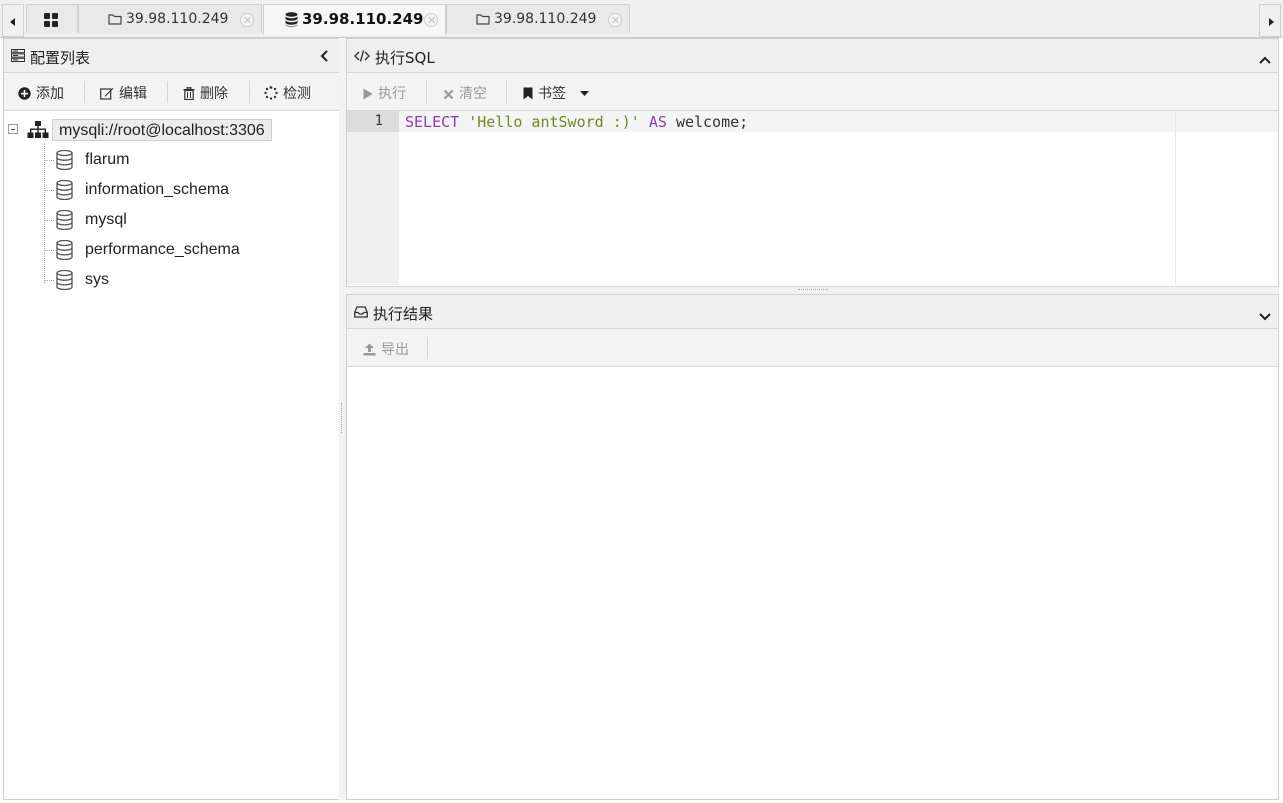 This screenshot has width=1283, height=803. I want to click on tree-item-database: mysql, so click(189, 221).